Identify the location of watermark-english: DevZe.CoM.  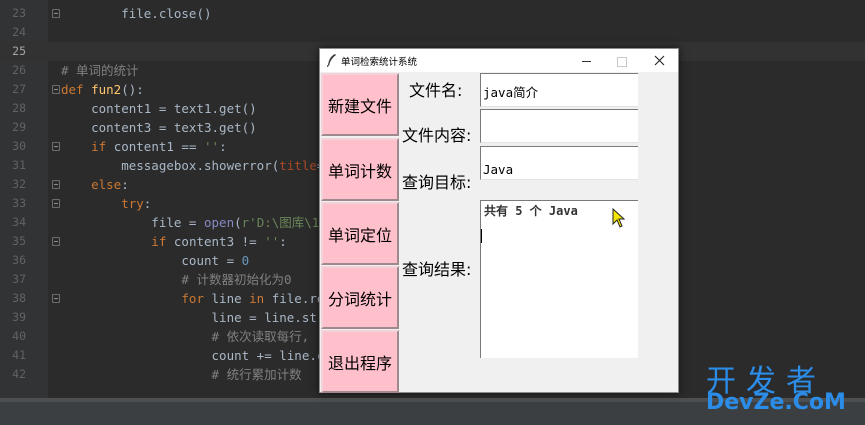
(776, 402).